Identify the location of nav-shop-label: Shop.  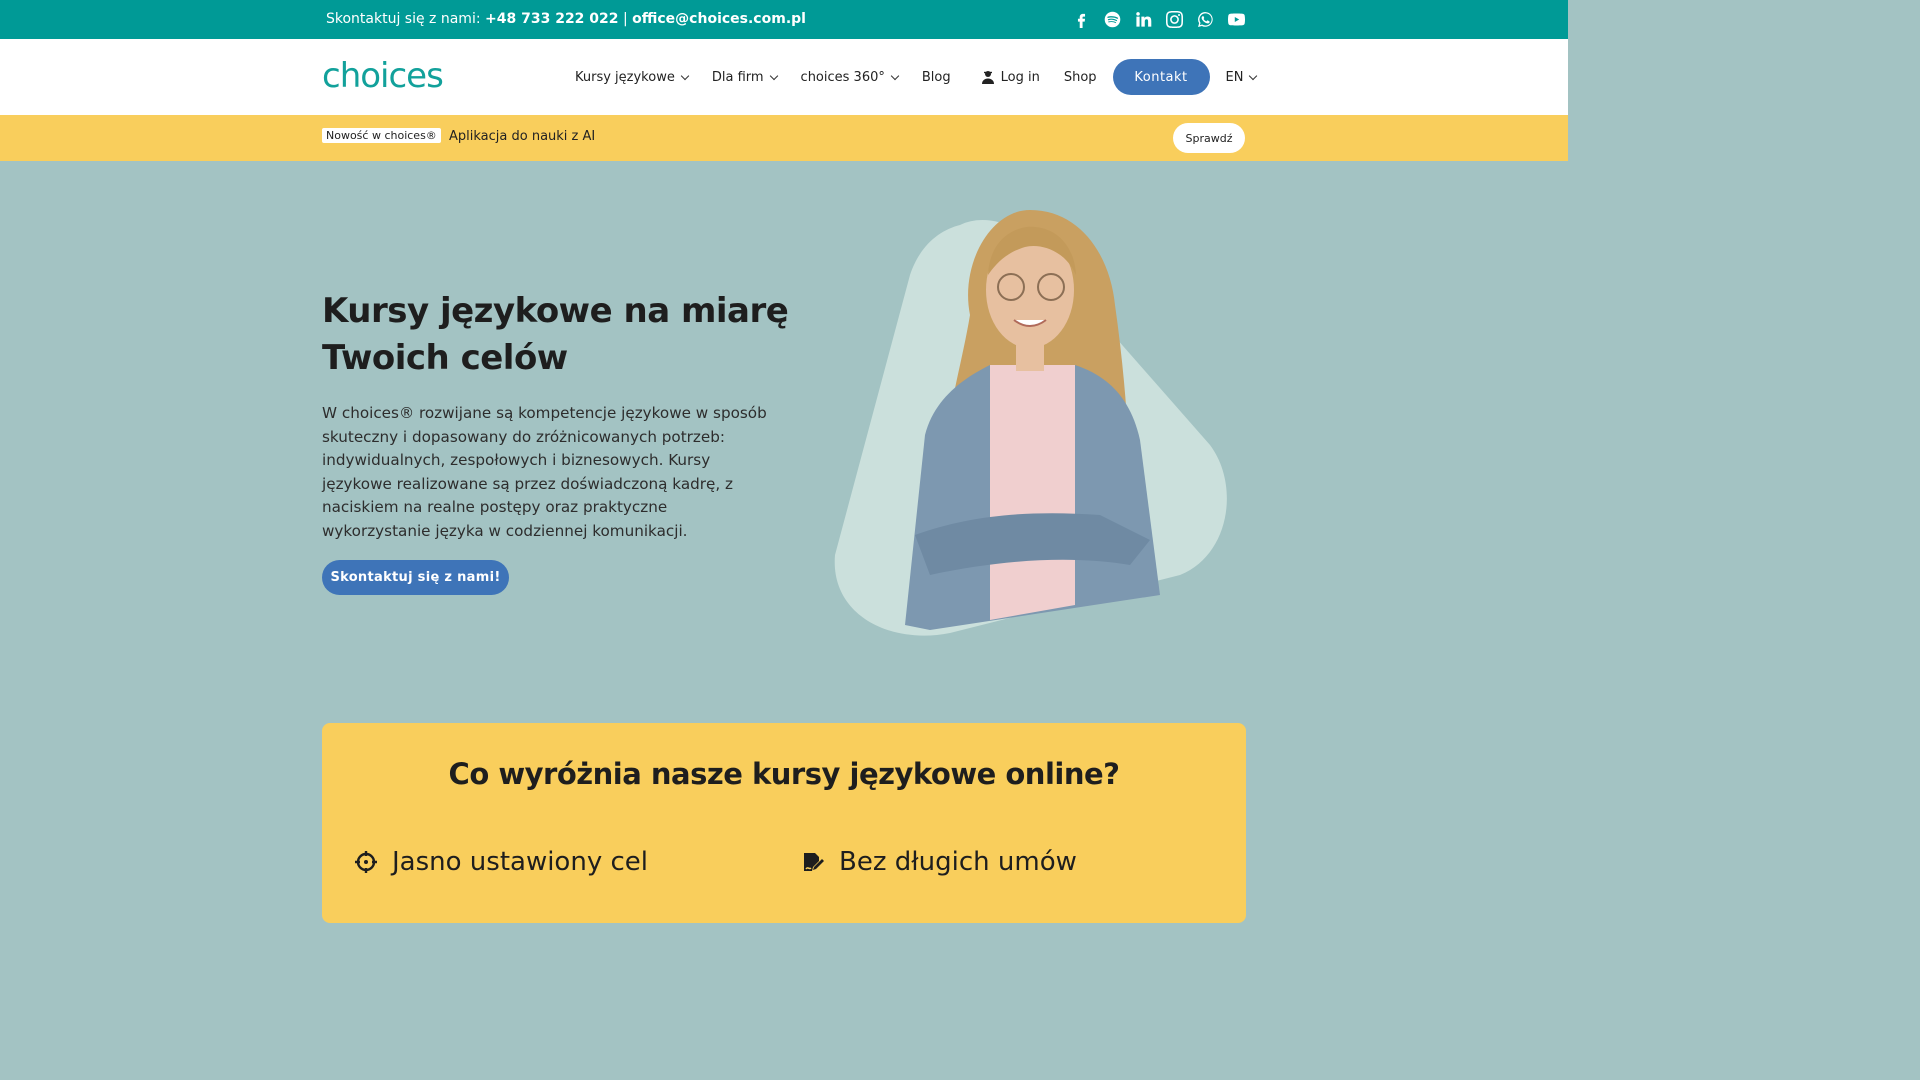
(1080, 77).